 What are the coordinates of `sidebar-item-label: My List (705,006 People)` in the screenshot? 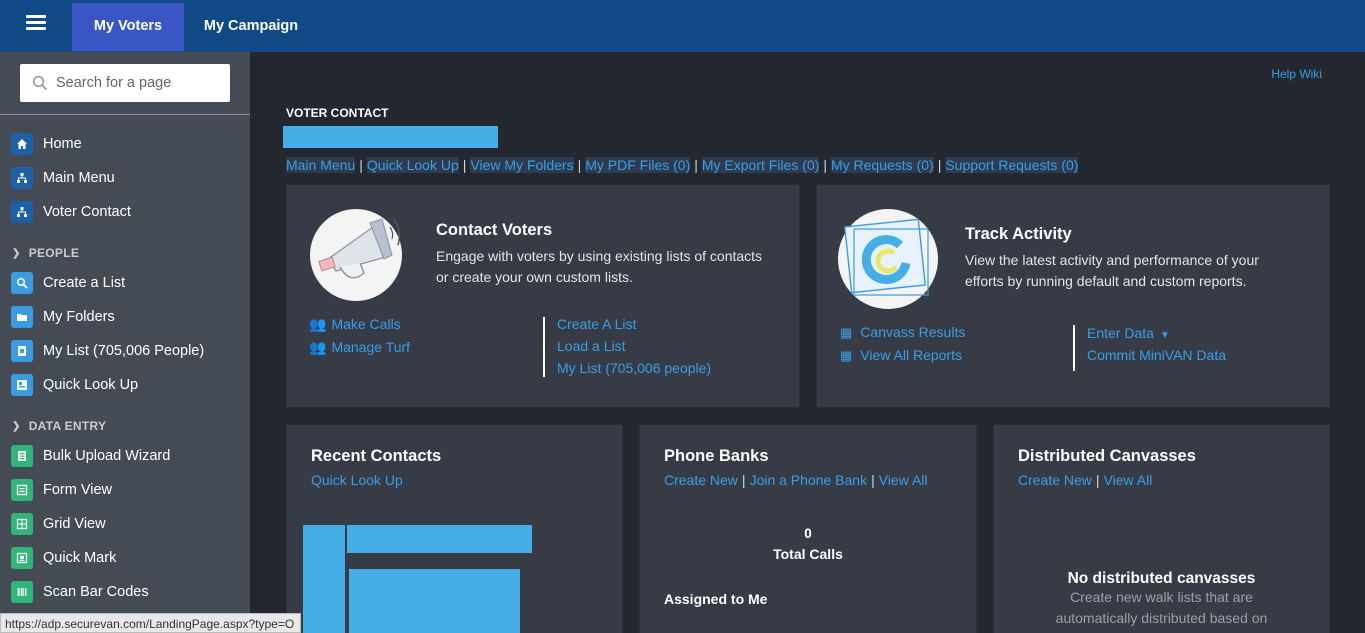 It's located at (124, 351).